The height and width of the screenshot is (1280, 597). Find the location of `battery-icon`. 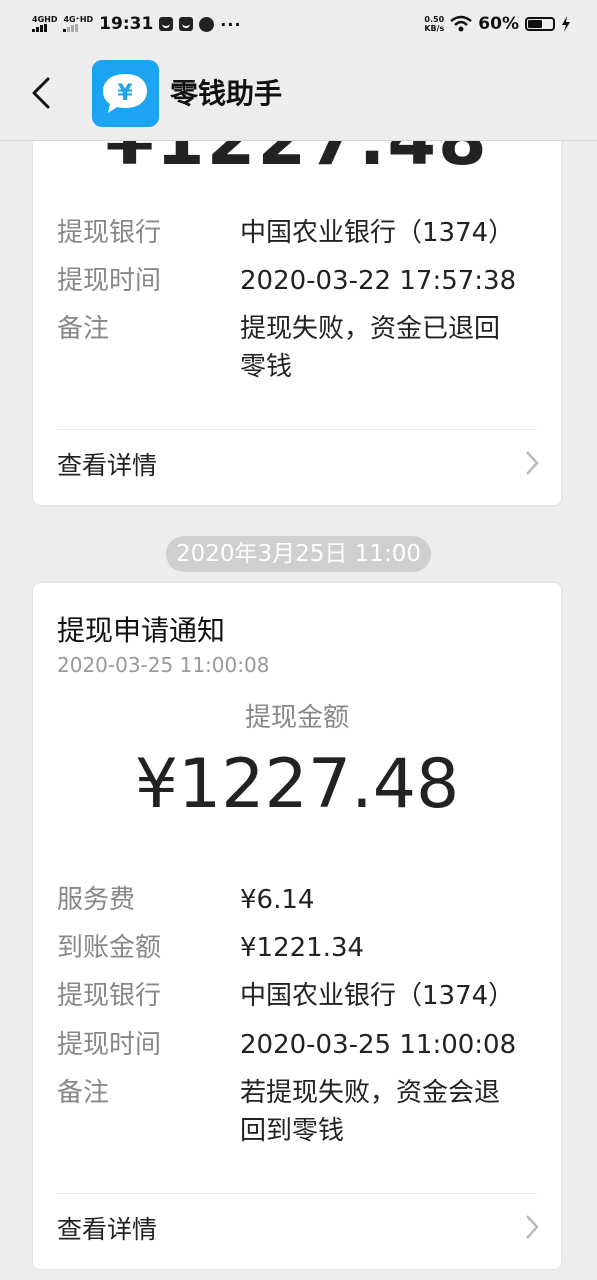

battery-icon is located at coordinates (540, 24).